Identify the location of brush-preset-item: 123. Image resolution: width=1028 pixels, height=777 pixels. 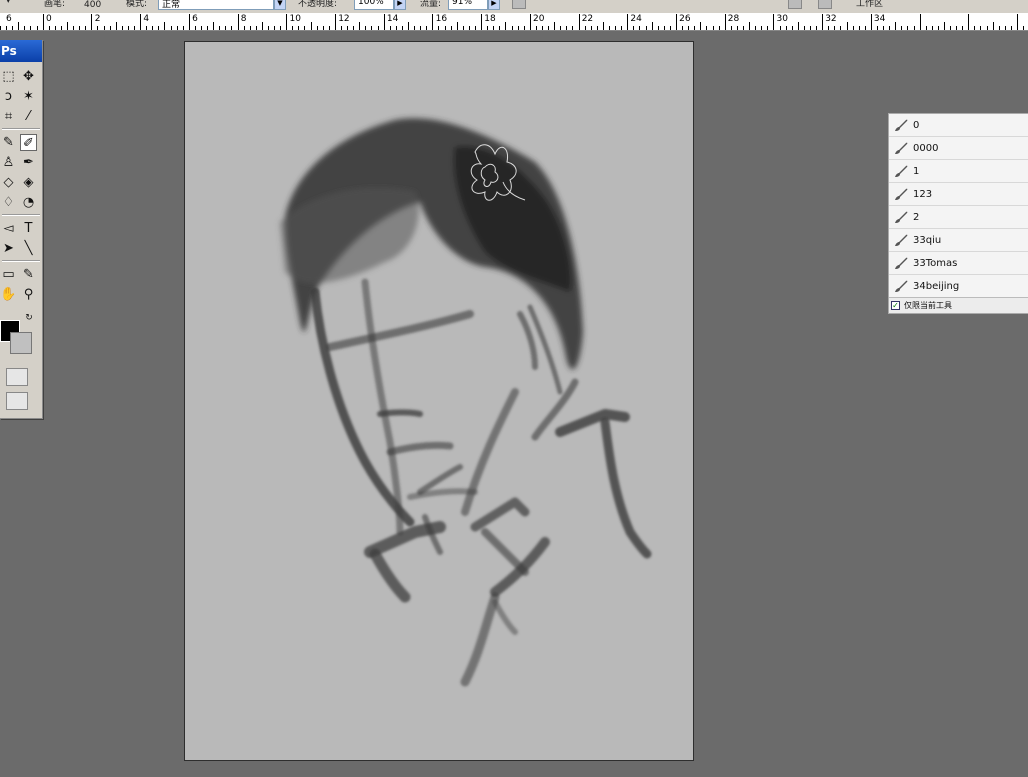
(958, 194).